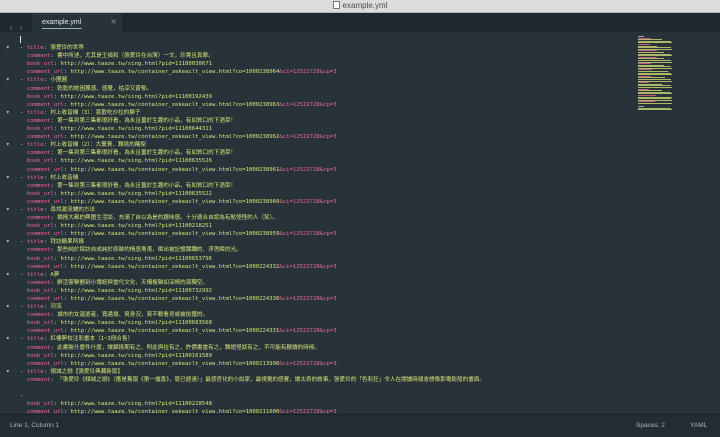  Describe the element at coordinates (650, 426) in the screenshot. I see `indentation-setting: Spaces: 2` at that location.